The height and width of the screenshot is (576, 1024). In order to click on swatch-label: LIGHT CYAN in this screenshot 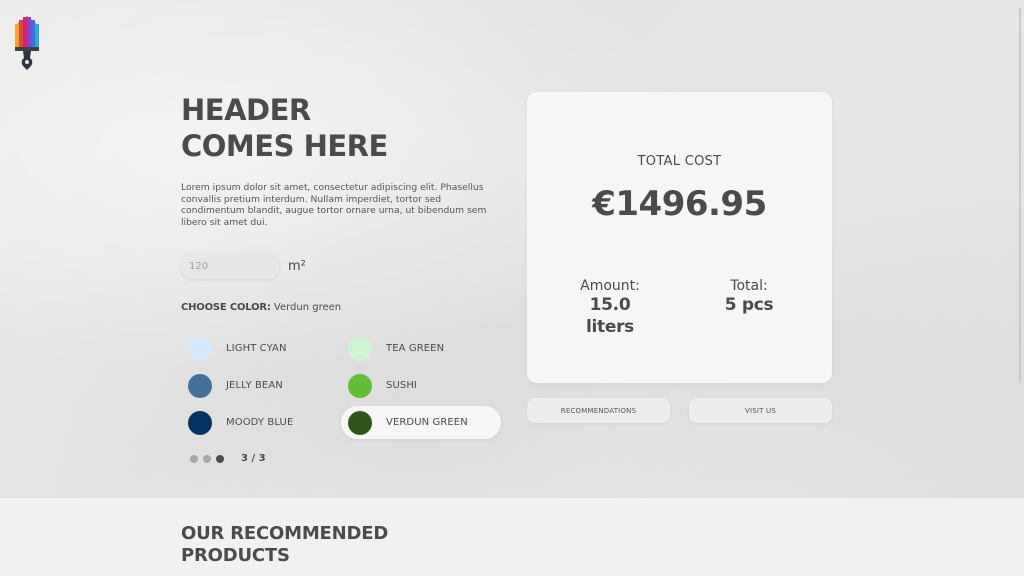, I will do `click(256, 348)`.